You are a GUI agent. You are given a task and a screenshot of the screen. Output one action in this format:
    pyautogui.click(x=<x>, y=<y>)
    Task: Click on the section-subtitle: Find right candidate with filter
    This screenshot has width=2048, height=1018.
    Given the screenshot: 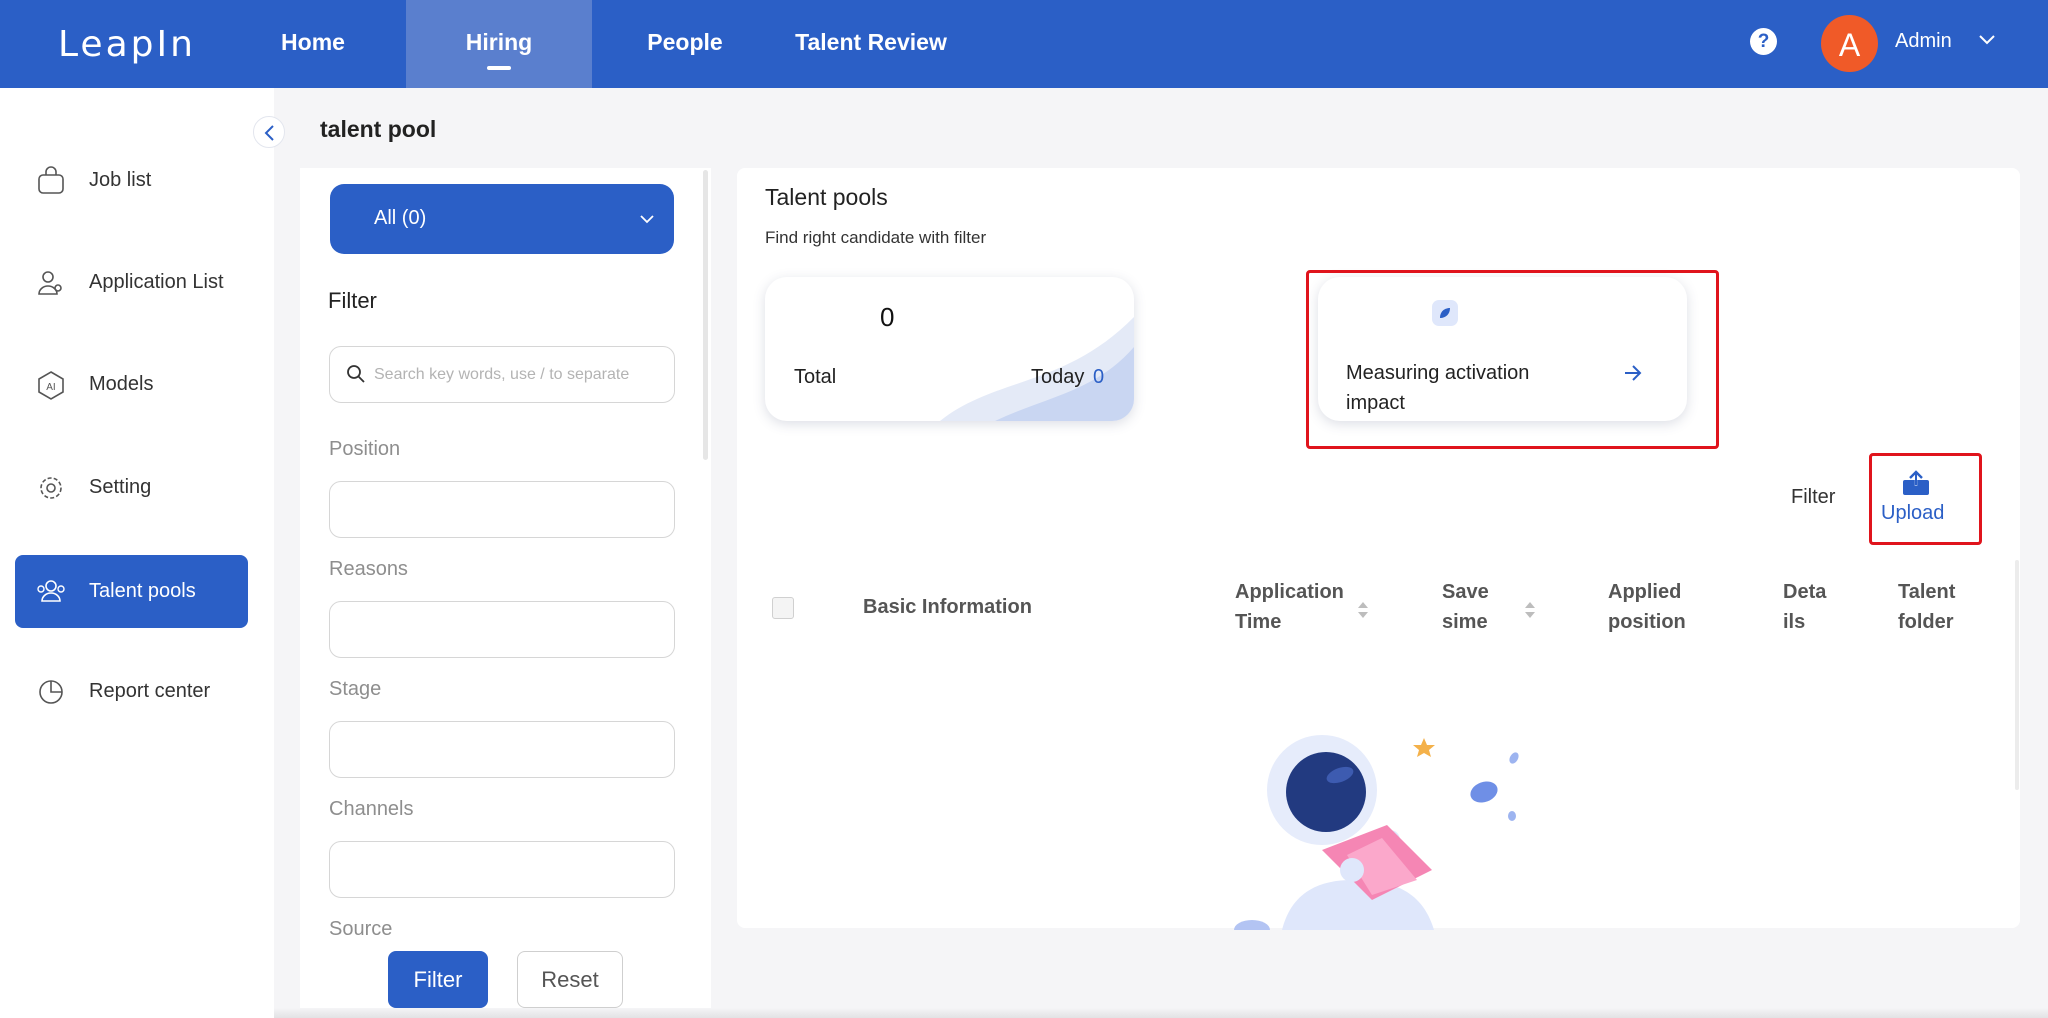 What is the action you would take?
    pyautogui.click(x=876, y=237)
    